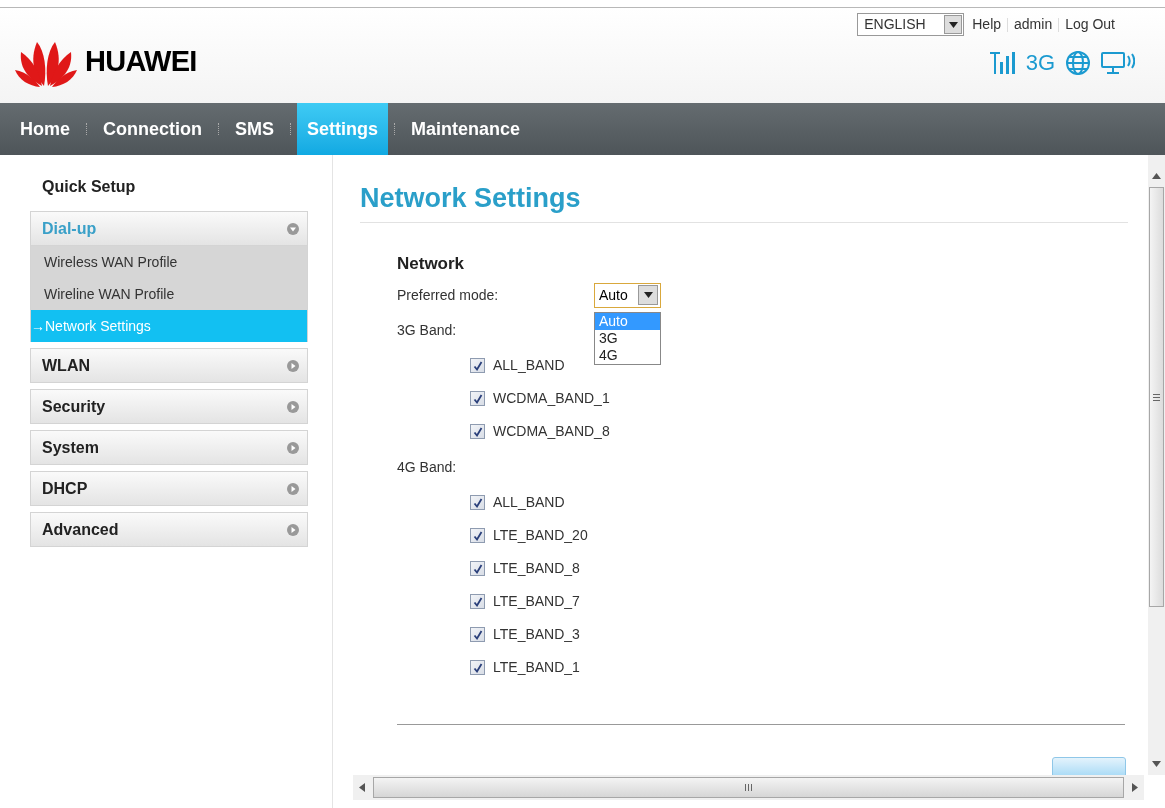  What do you see at coordinates (45, 129) in the screenshot?
I see `nav-tab: Home` at bounding box center [45, 129].